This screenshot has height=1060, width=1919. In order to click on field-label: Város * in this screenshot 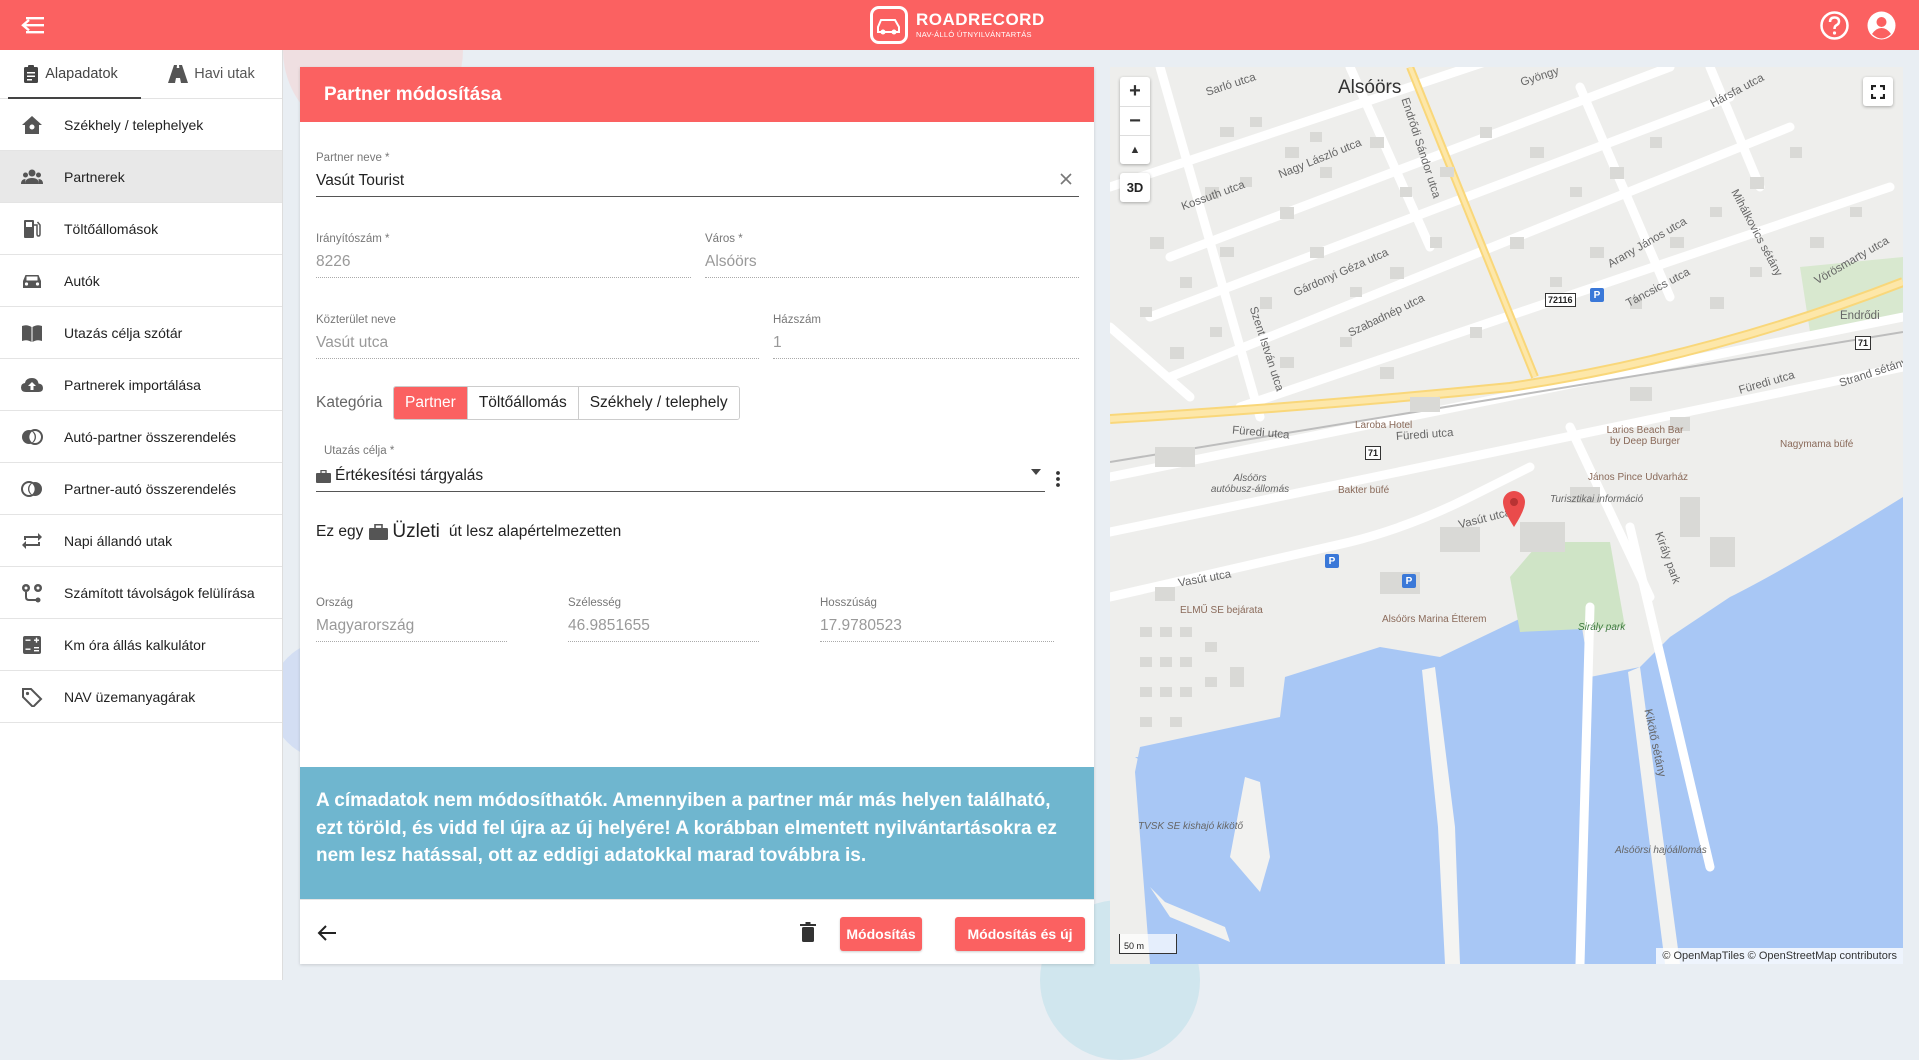, I will do `click(724, 239)`.